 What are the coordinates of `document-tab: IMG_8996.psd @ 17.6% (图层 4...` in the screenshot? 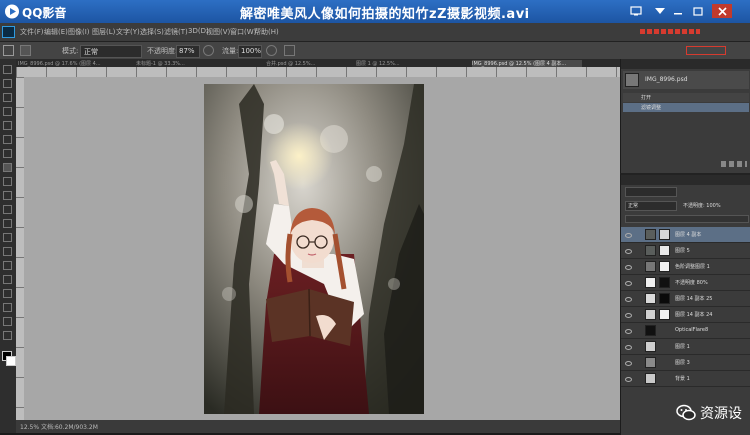 It's located at (73, 63).